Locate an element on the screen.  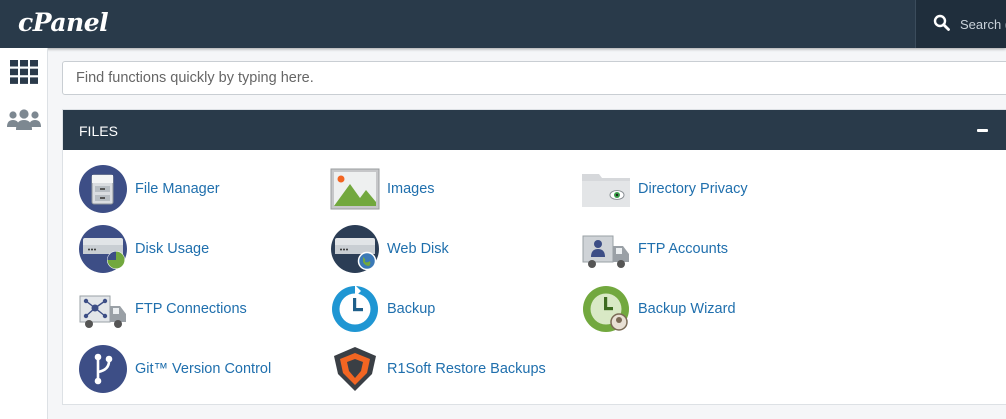
item-label: Backup is located at coordinates (411, 309).